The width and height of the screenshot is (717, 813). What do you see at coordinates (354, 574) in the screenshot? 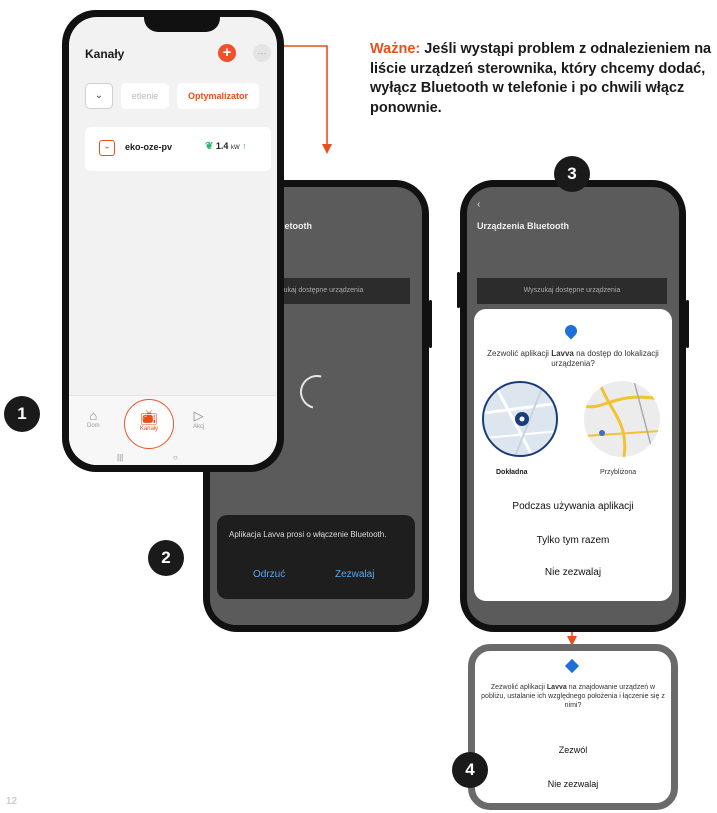
I see `allow-button: Zezwalaj` at bounding box center [354, 574].